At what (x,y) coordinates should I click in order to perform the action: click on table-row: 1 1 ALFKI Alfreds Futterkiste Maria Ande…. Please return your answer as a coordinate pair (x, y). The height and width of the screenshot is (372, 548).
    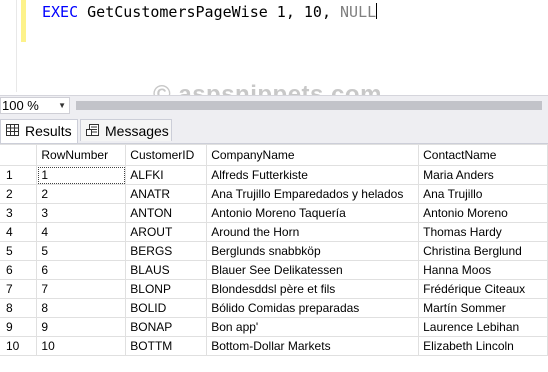
    Looking at the image, I should click on (274, 175).